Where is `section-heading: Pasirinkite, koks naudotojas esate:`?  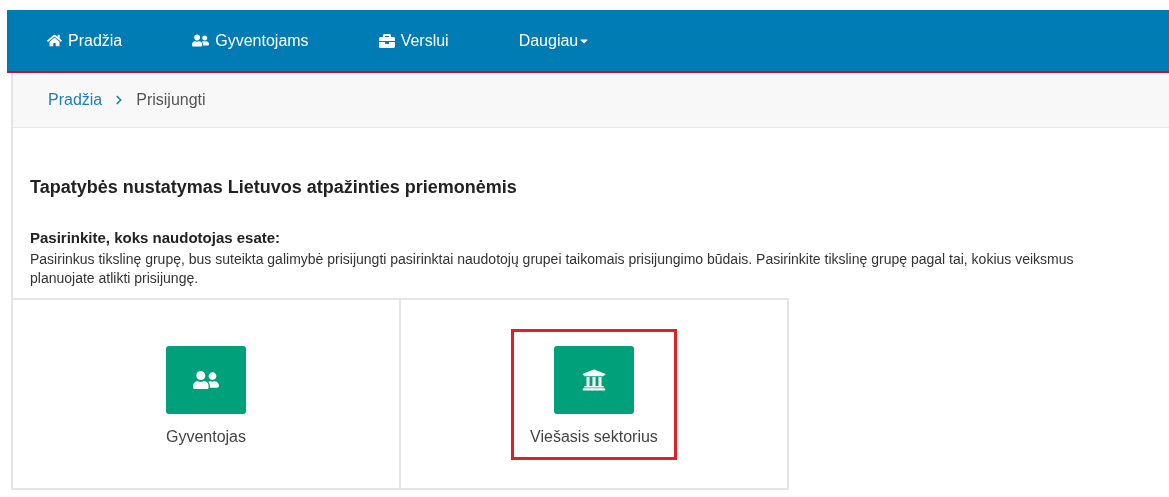
section-heading: Pasirinkite, koks naudotojas esate: is located at coordinates (156, 237).